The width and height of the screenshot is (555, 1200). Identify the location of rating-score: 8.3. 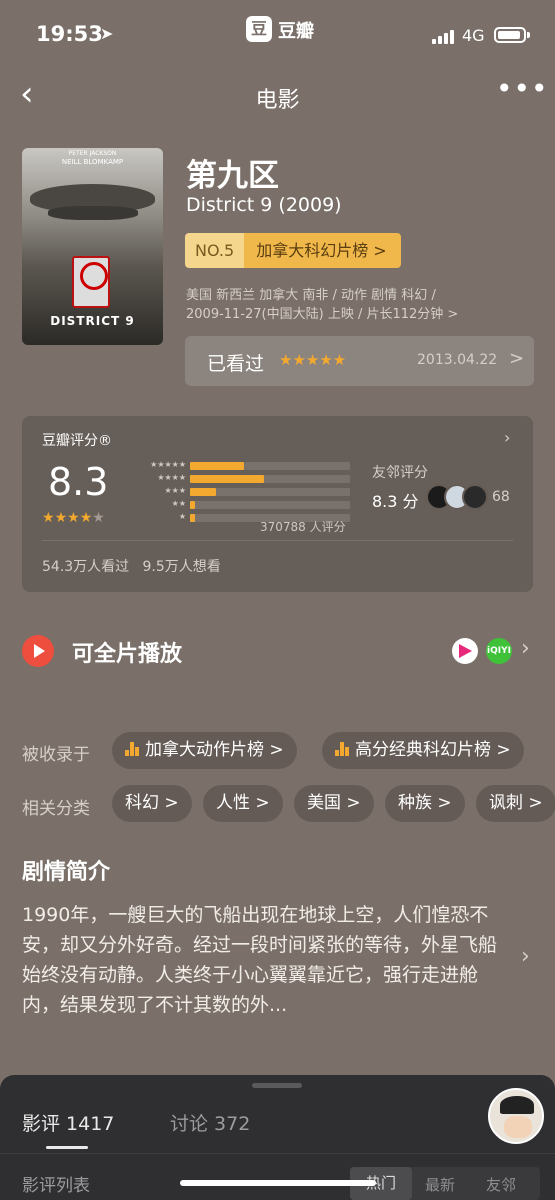
(78, 482).